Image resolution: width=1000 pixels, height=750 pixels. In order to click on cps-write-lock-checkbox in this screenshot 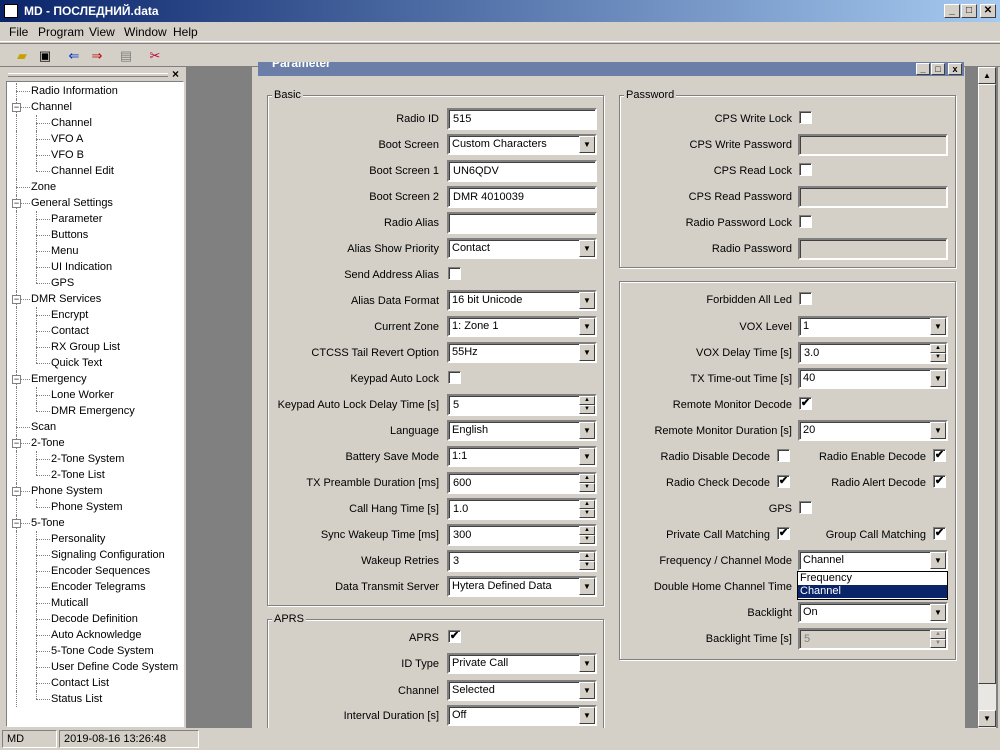, I will do `click(805, 117)`.